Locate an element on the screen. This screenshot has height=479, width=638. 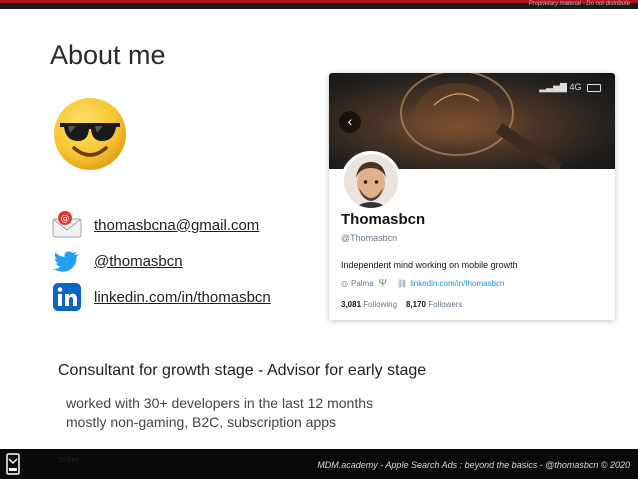
phone-status-bar: ▂▃▅▇ 4G is located at coordinates (570, 87).